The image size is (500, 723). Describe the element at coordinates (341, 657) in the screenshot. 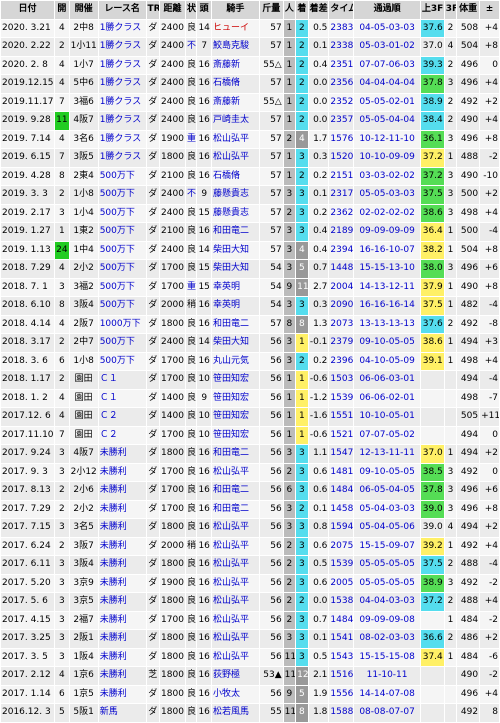

I see `time-link: 1543` at that location.